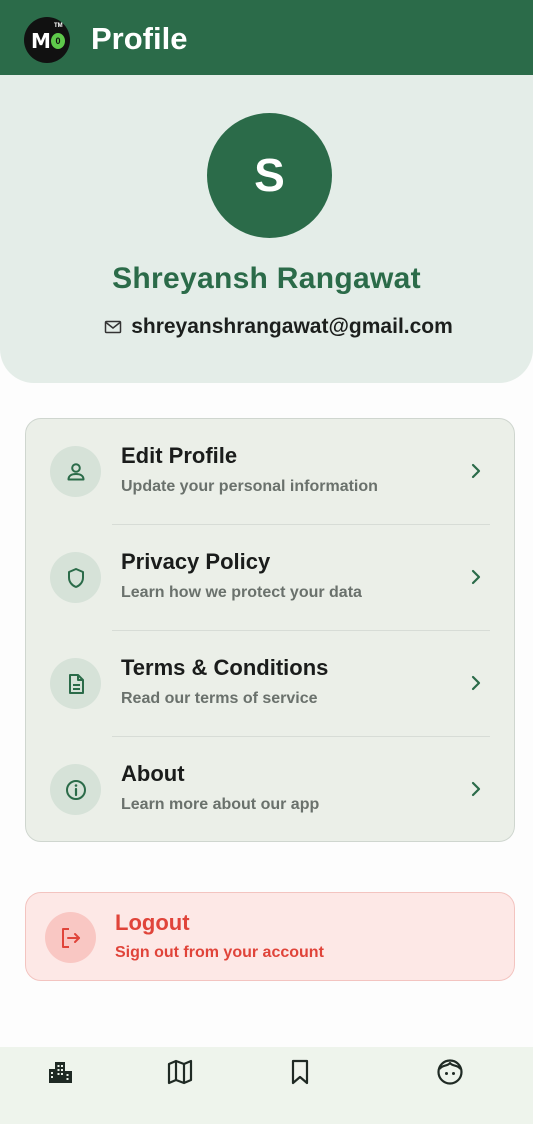 This screenshot has height=1124, width=533. What do you see at coordinates (139, 38) in the screenshot?
I see `page-title: Profile` at bounding box center [139, 38].